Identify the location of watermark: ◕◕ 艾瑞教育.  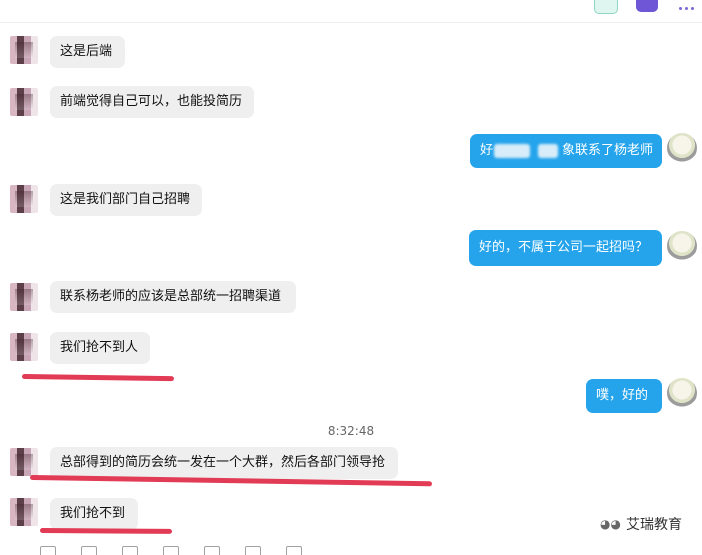
(641, 524).